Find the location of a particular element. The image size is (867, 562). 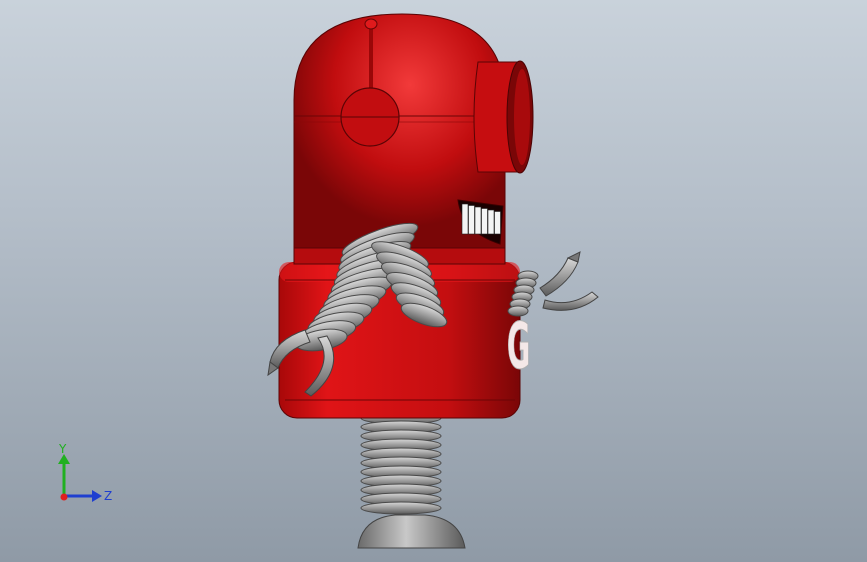

svg-text: G is located at coordinates (519, 346).